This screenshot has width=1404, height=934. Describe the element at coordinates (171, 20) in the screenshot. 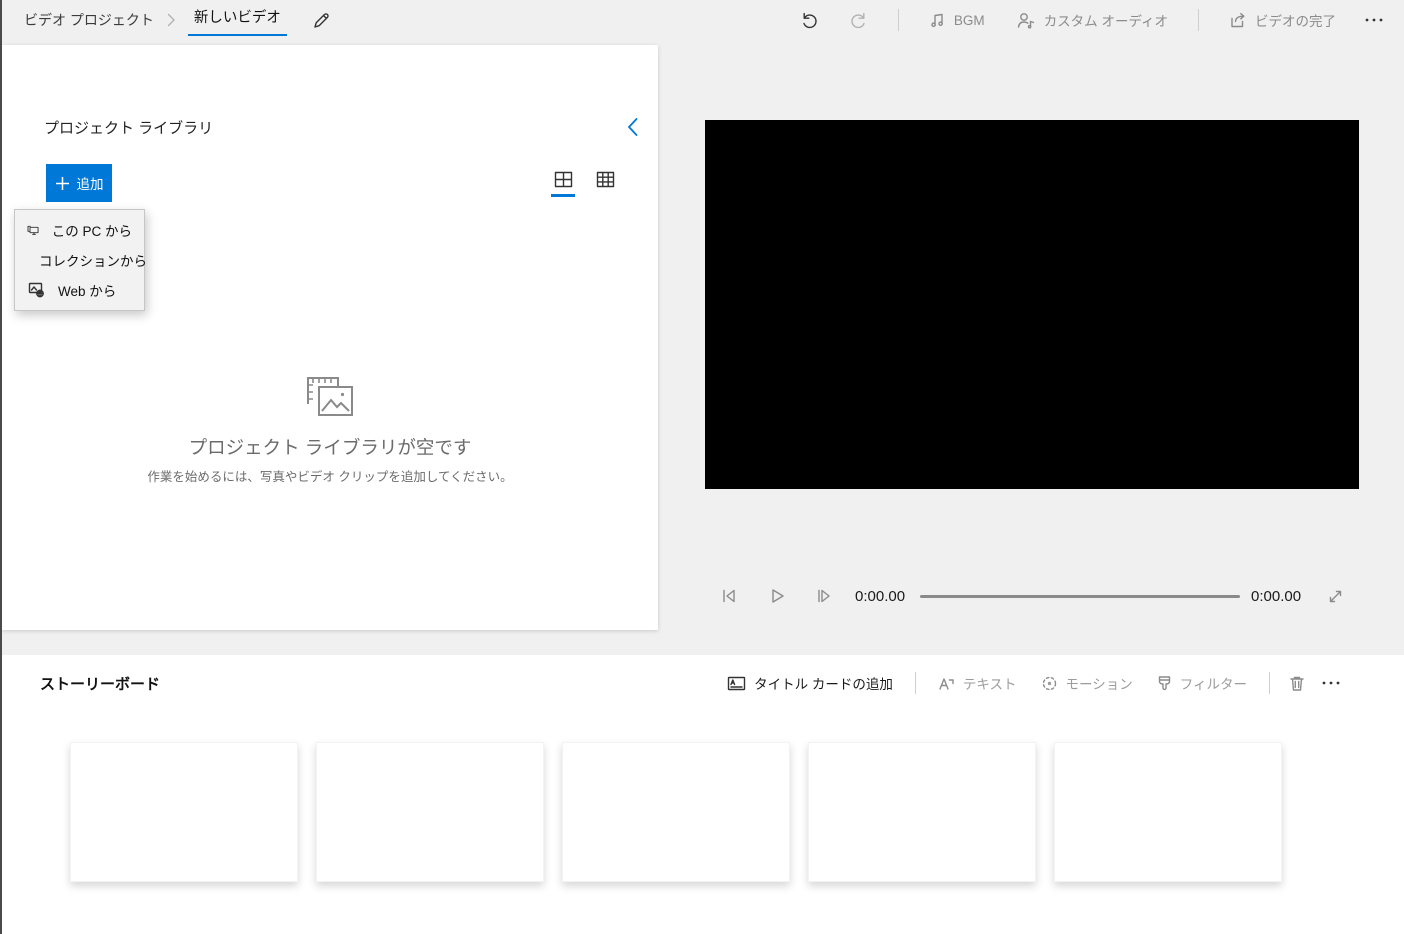

I see `chevron-right-icon` at that location.